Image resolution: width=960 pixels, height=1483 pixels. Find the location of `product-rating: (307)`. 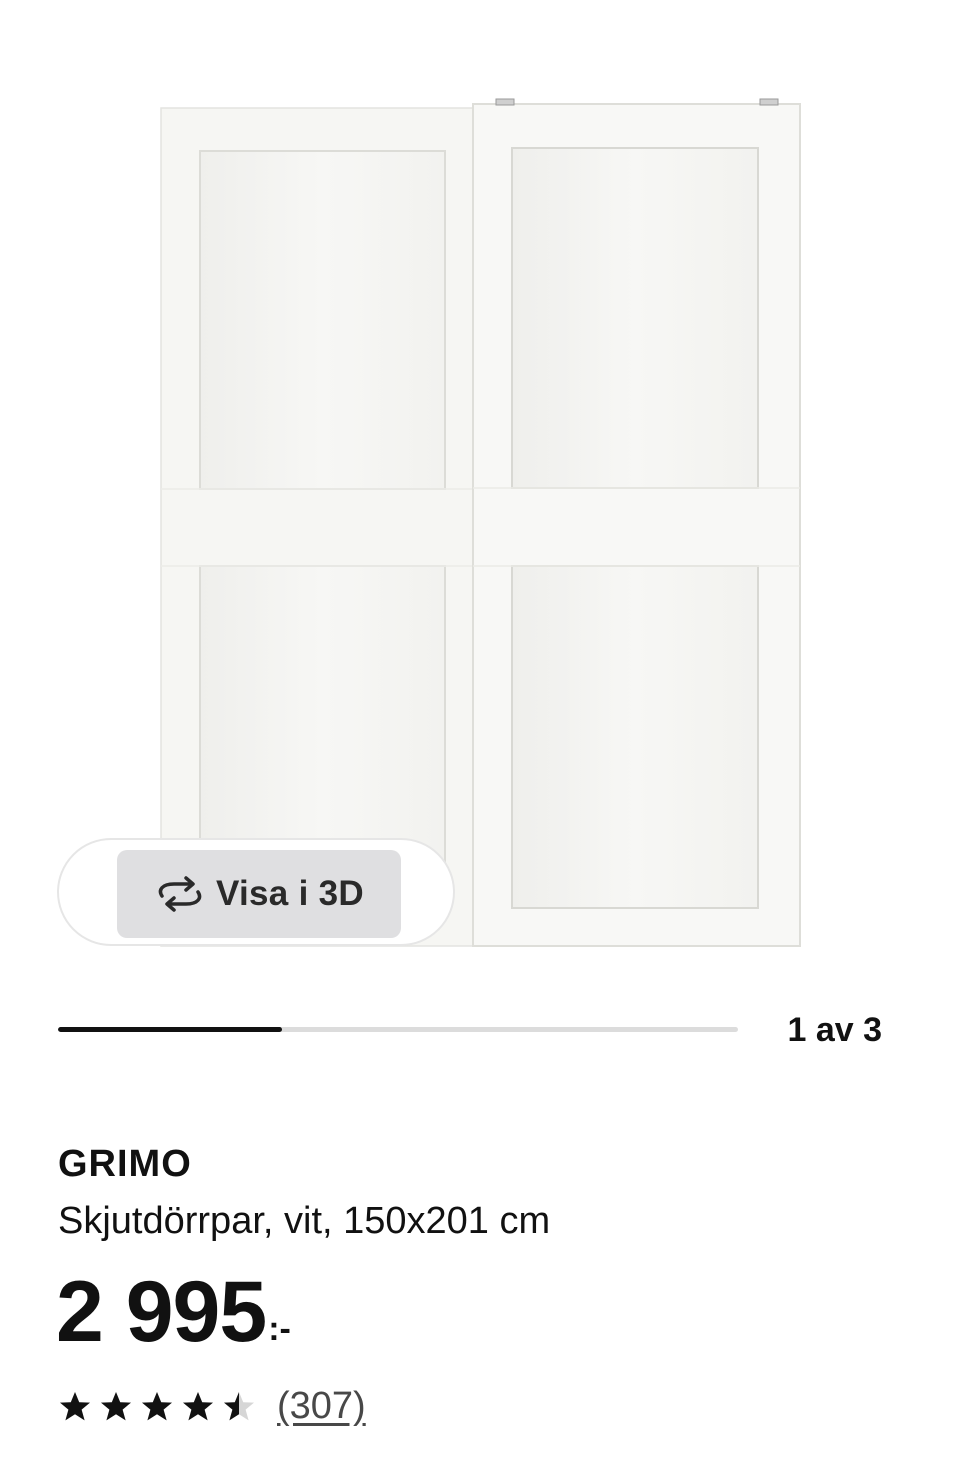

product-rating: (307) is located at coordinates (212, 1406).